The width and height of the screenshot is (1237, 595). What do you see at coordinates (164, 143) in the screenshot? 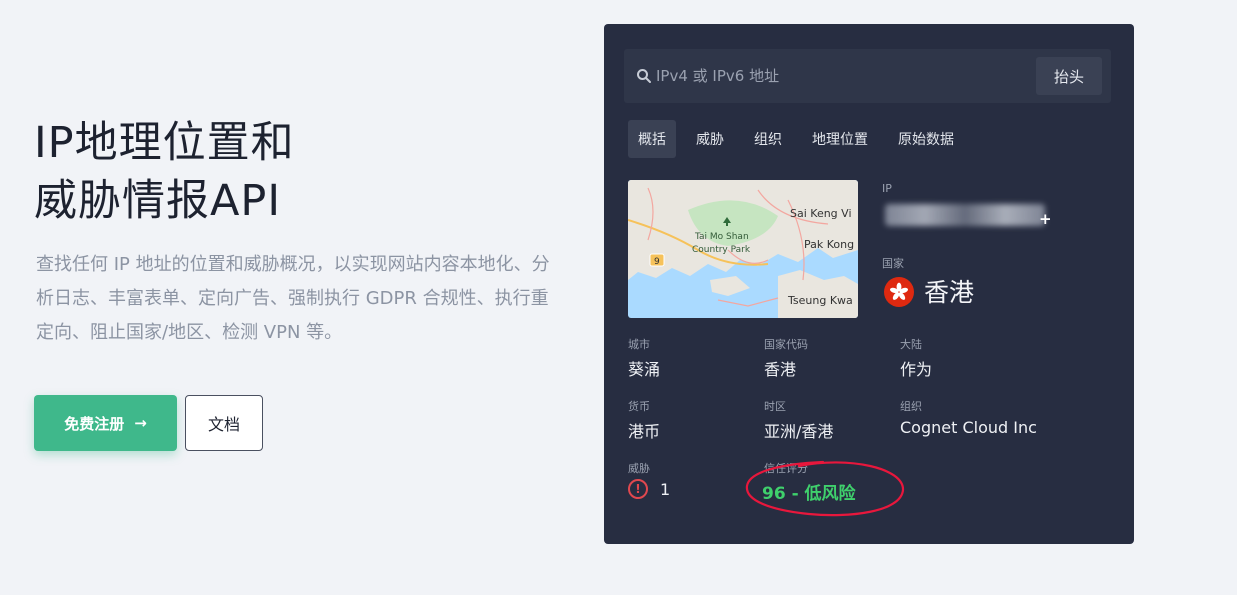
I see `title-line-1: IP地理位置和` at bounding box center [164, 143].